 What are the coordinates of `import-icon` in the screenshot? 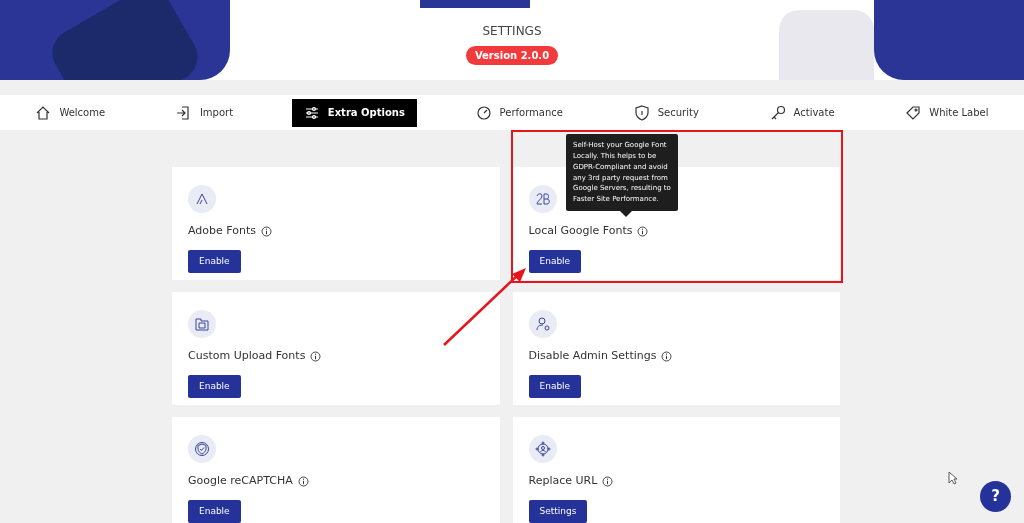 It's located at (183, 112).